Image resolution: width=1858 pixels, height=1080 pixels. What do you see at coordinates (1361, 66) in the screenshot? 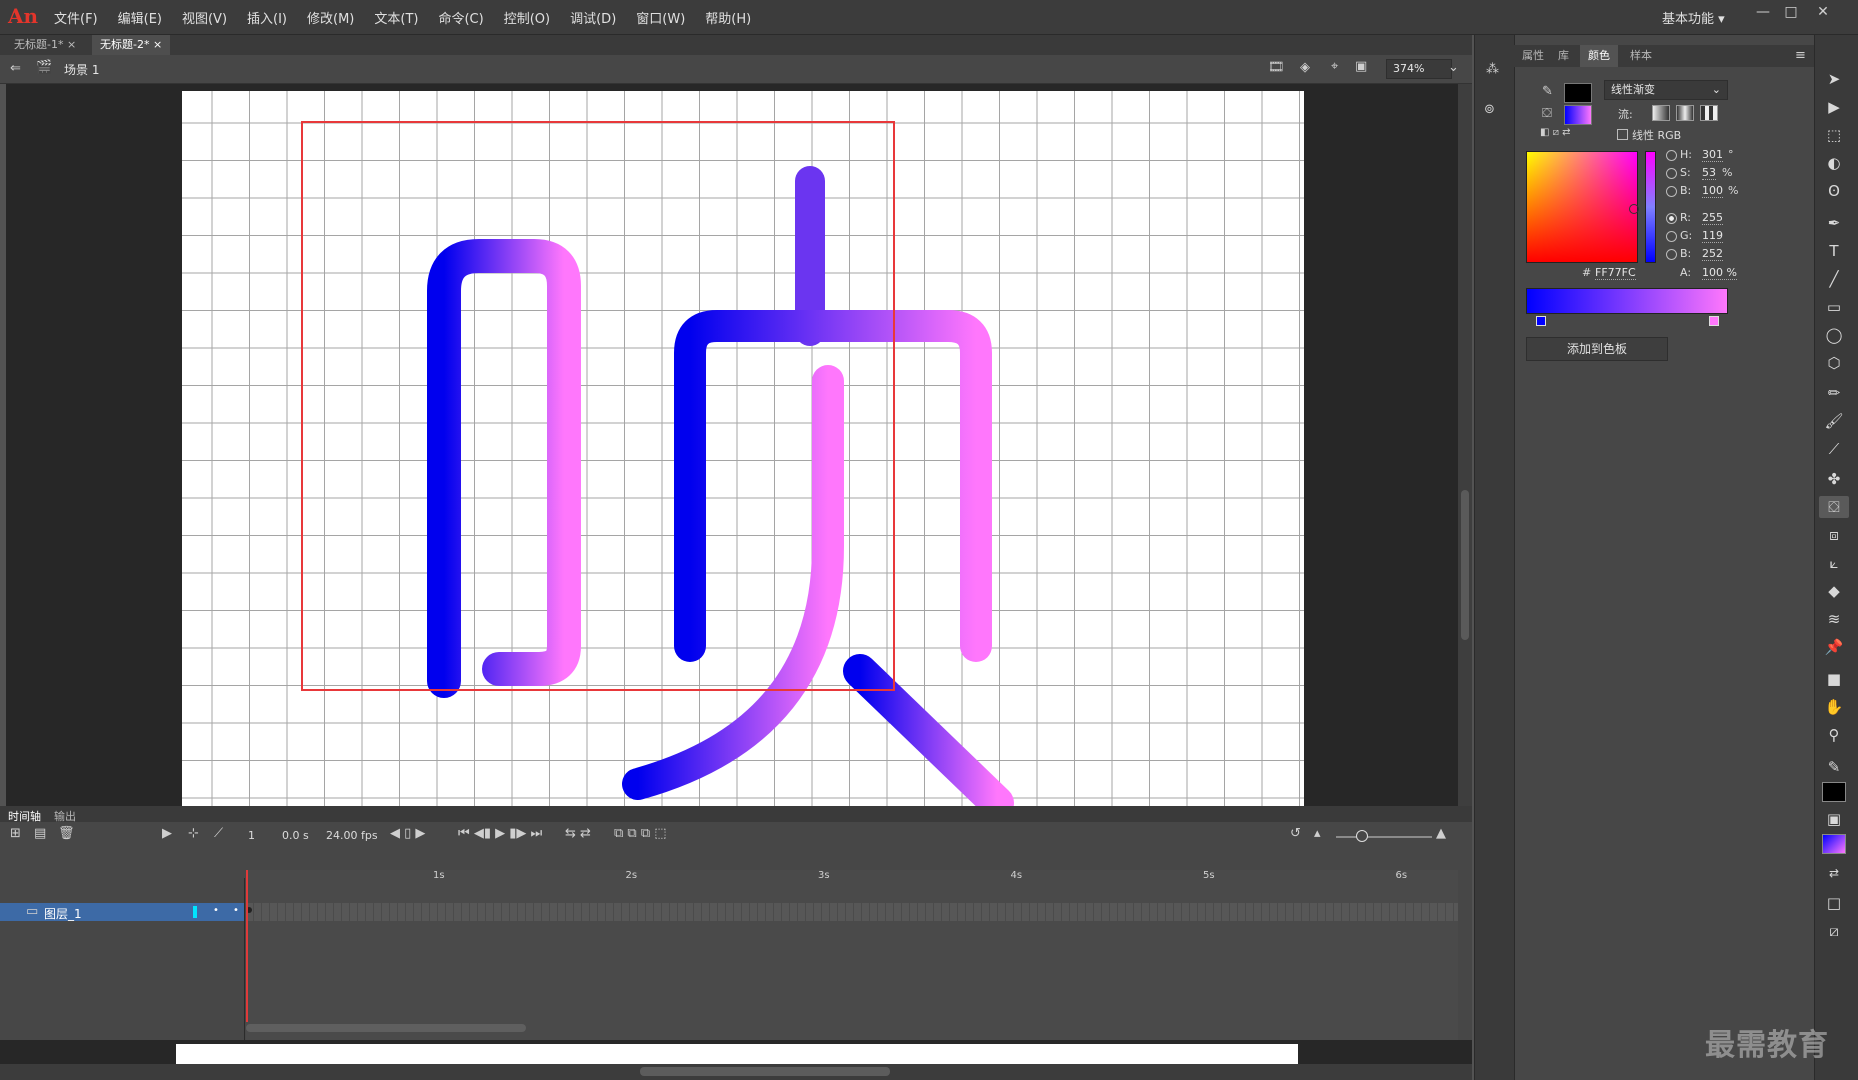
I see `clip-stage-icon: ▣` at bounding box center [1361, 66].